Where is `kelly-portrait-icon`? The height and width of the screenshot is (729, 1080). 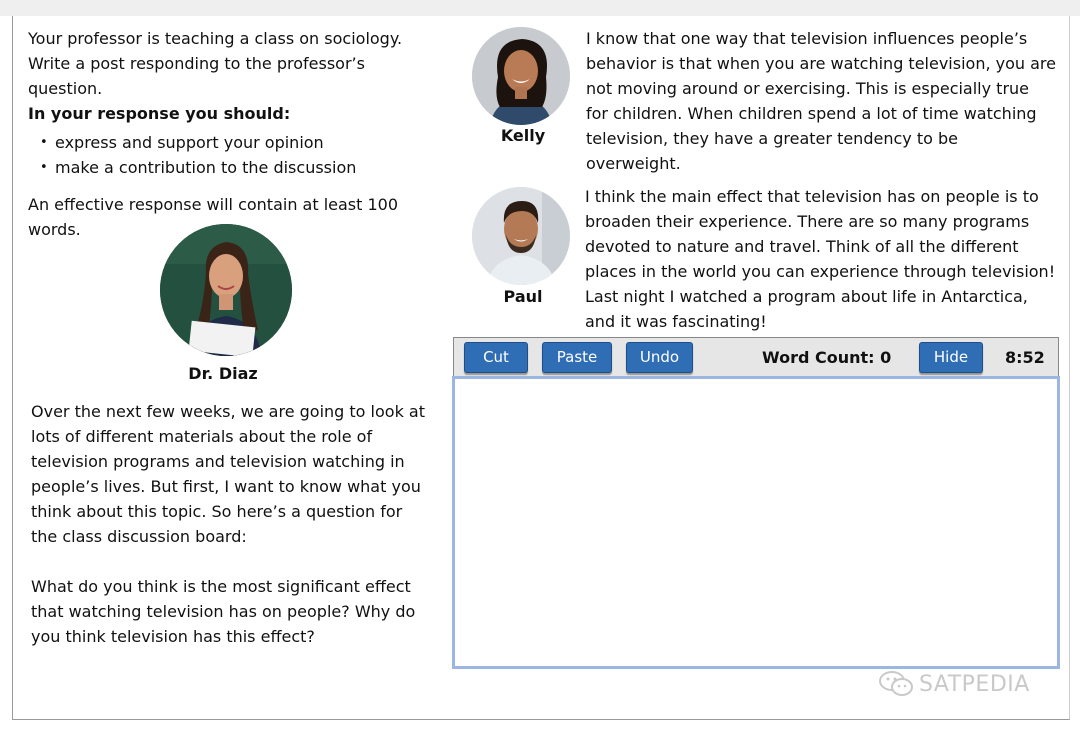 kelly-portrait-icon is located at coordinates (521, 76).